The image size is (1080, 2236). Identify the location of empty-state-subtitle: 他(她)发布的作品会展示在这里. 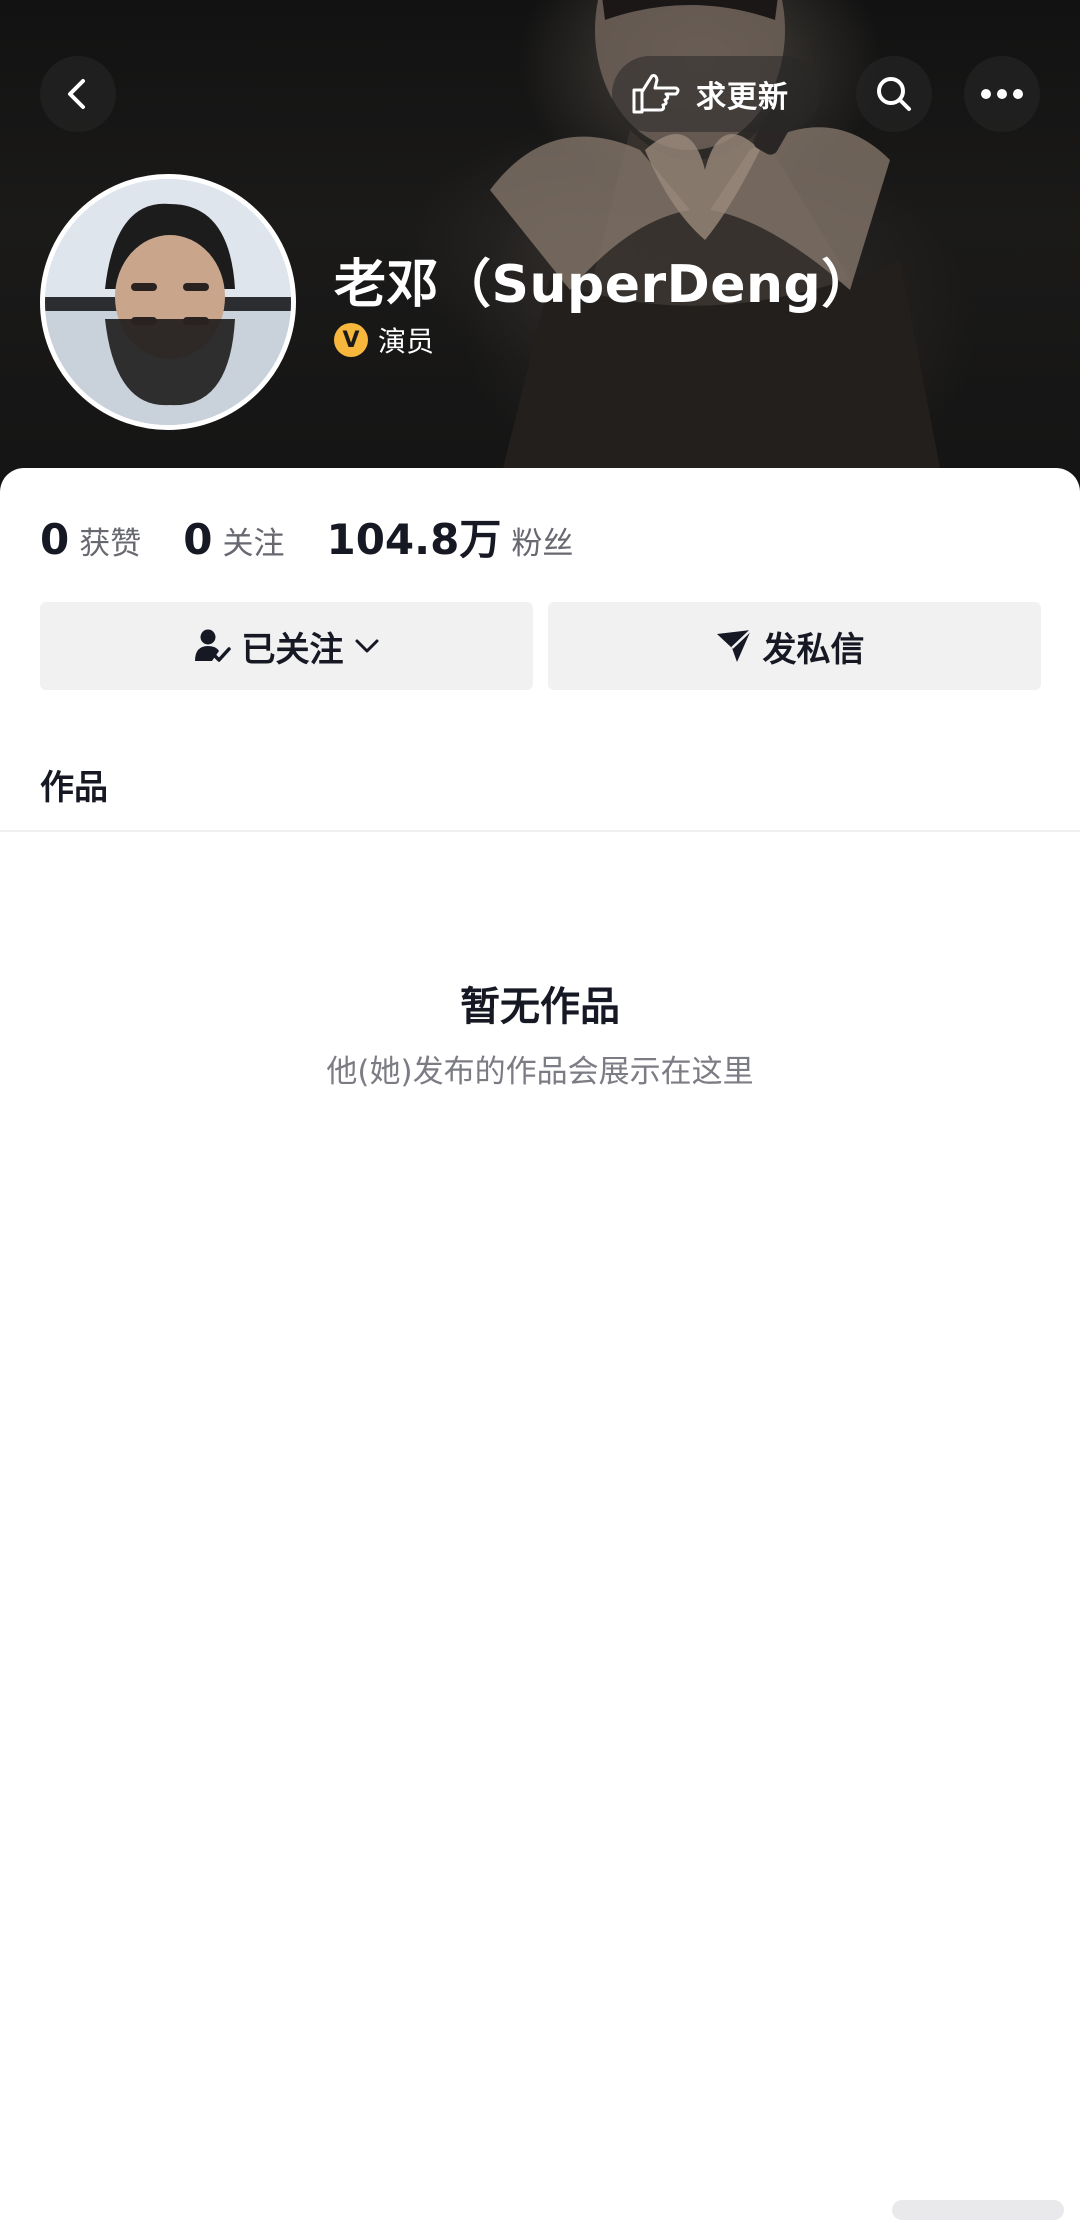
(540, 1072).